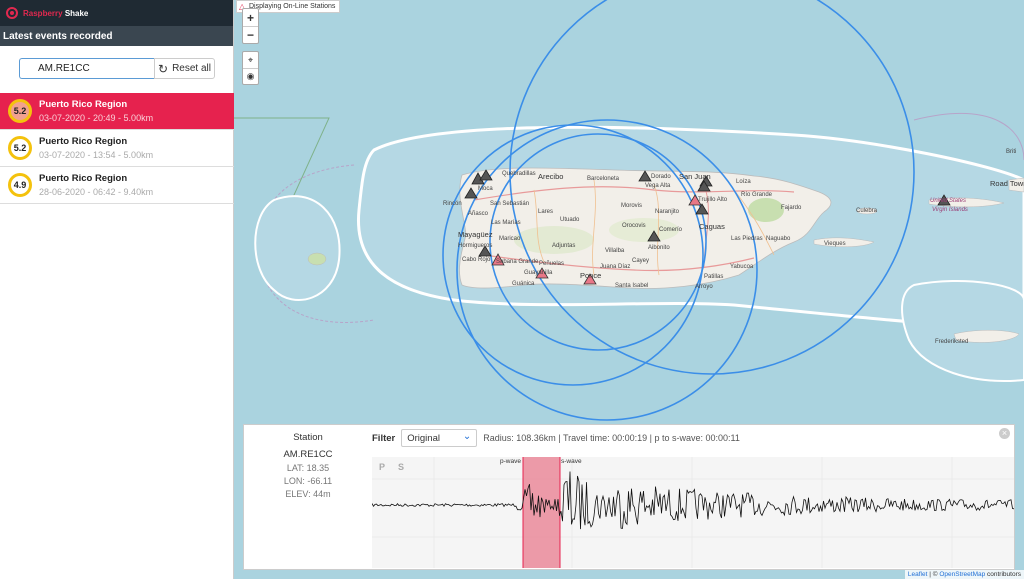  Describe the element at coordinates (439, 438) in the screenshot. I see `filter-select: Original ⌄` at that location.